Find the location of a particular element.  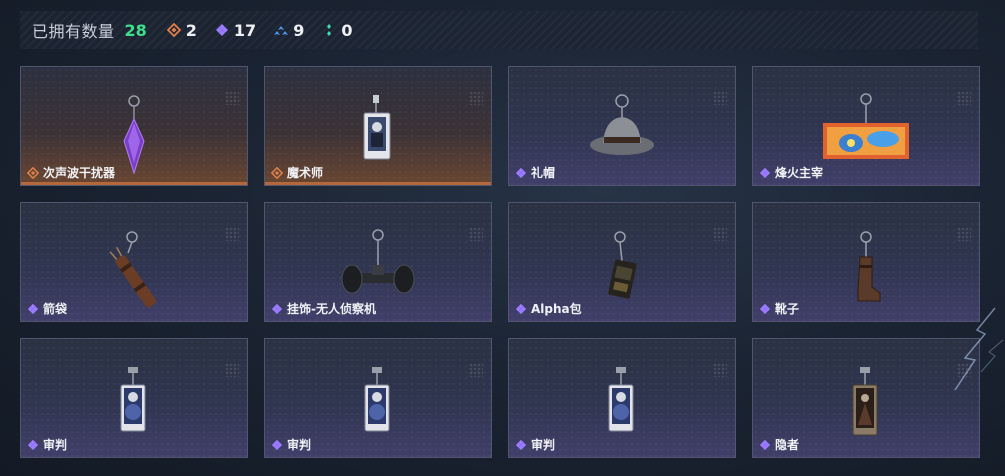

banner-keychain-icon is located at coordinates (866, 126).